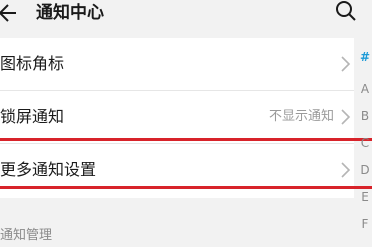 This screenshot has width=372, height=247. Describe the element at coordinates (346, 11) in the screenshot. I see `search-icon` at that location.